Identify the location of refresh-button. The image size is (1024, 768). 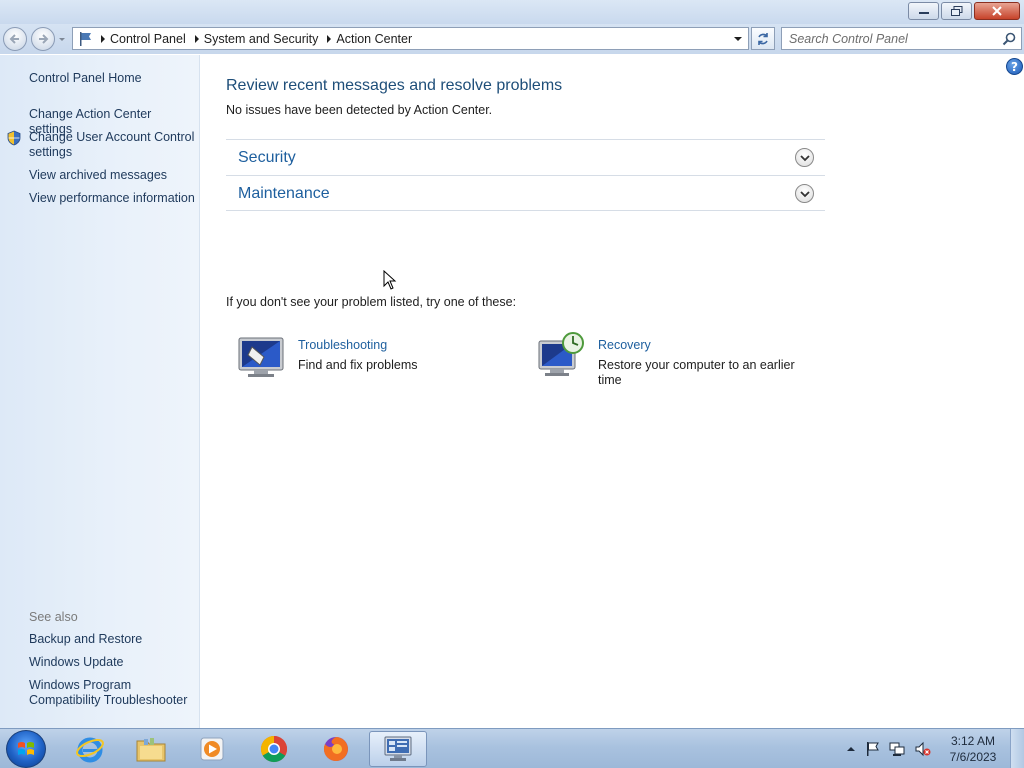
(763, 38).